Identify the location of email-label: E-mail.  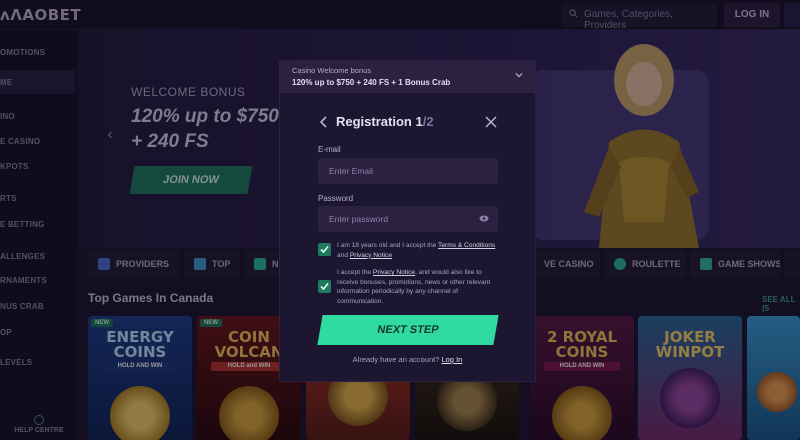
(329, 149).